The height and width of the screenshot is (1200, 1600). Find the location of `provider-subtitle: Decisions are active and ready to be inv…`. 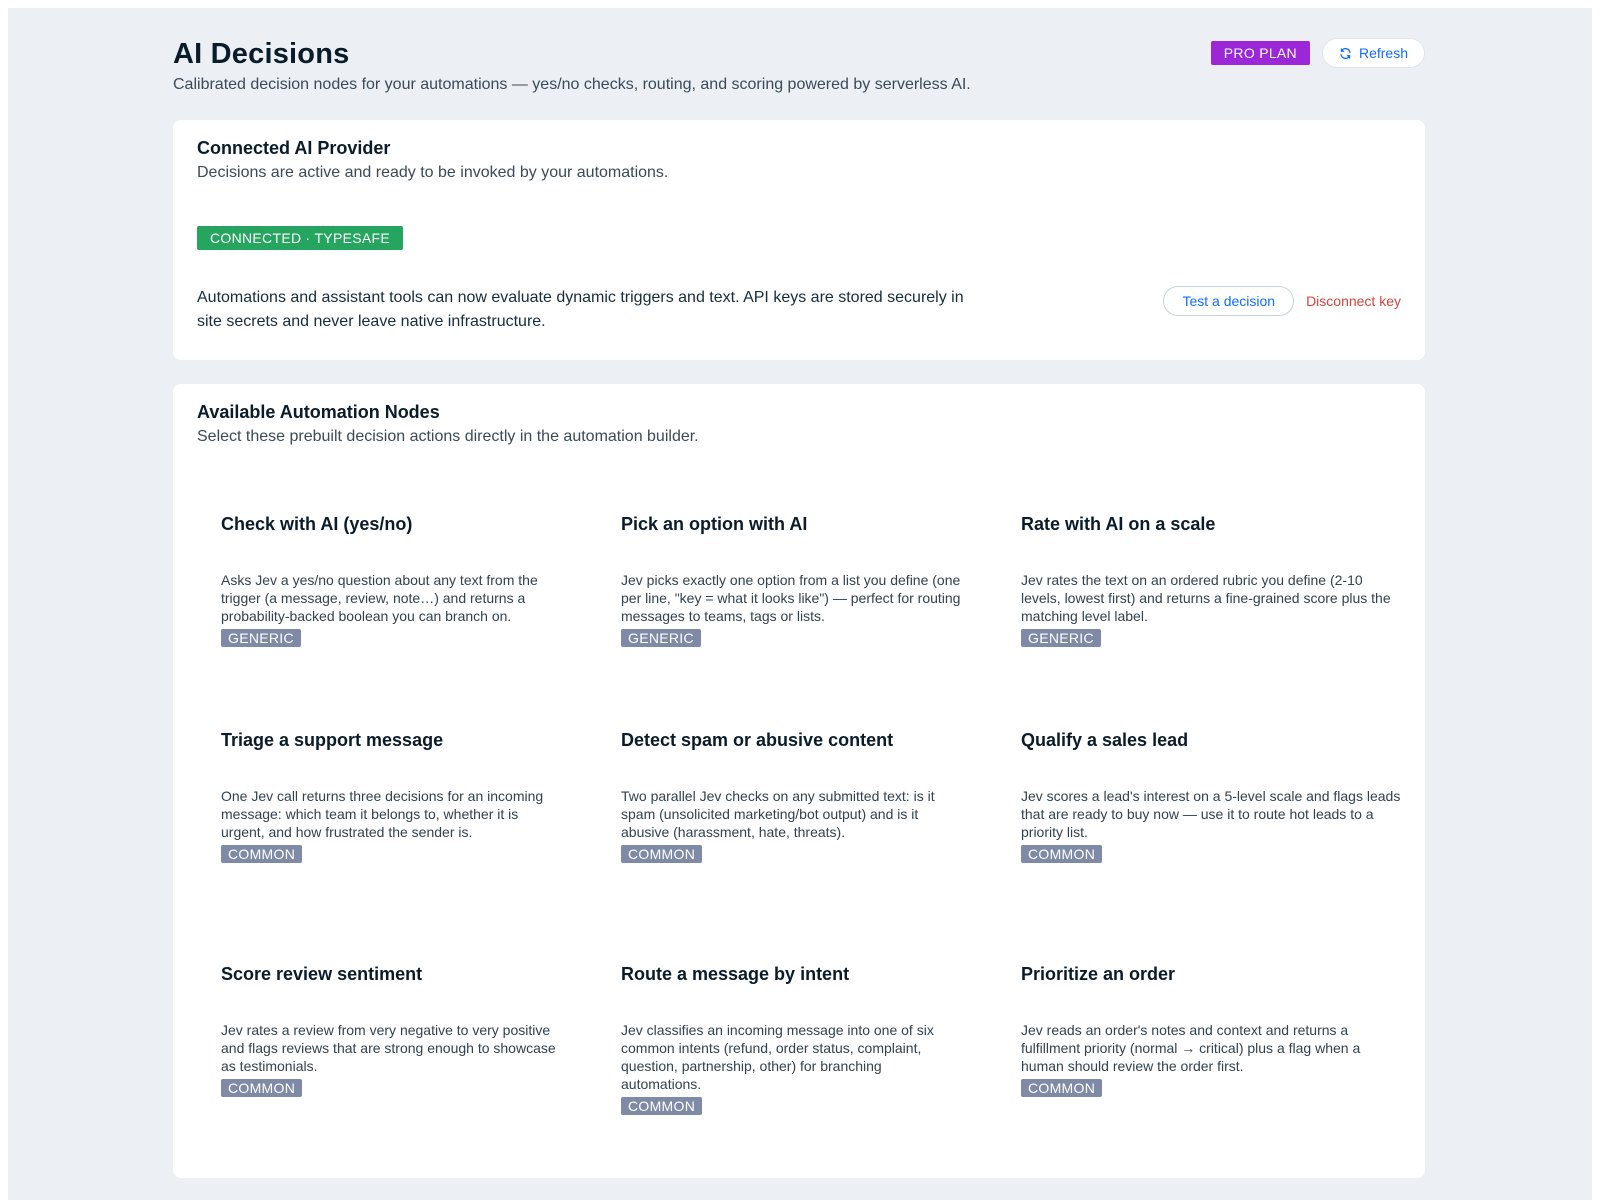

provider-subtitle: Decisions are active and ready to be inv… is located at coordinates (433, 172).